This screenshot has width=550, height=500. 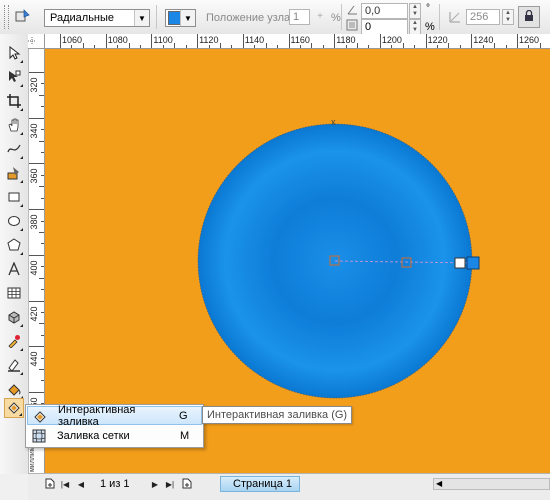 What do you see at coordinates (36, 41) in the screenshot?
I see `ruler-origin-icon` at bounding box center [36, 41].